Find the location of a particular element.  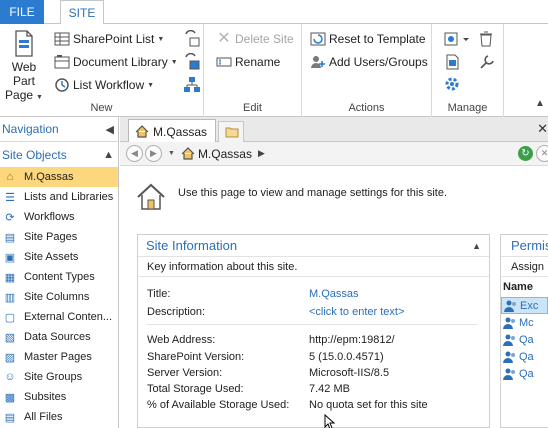

field-label: Title: is located at coordinates (159, 294).